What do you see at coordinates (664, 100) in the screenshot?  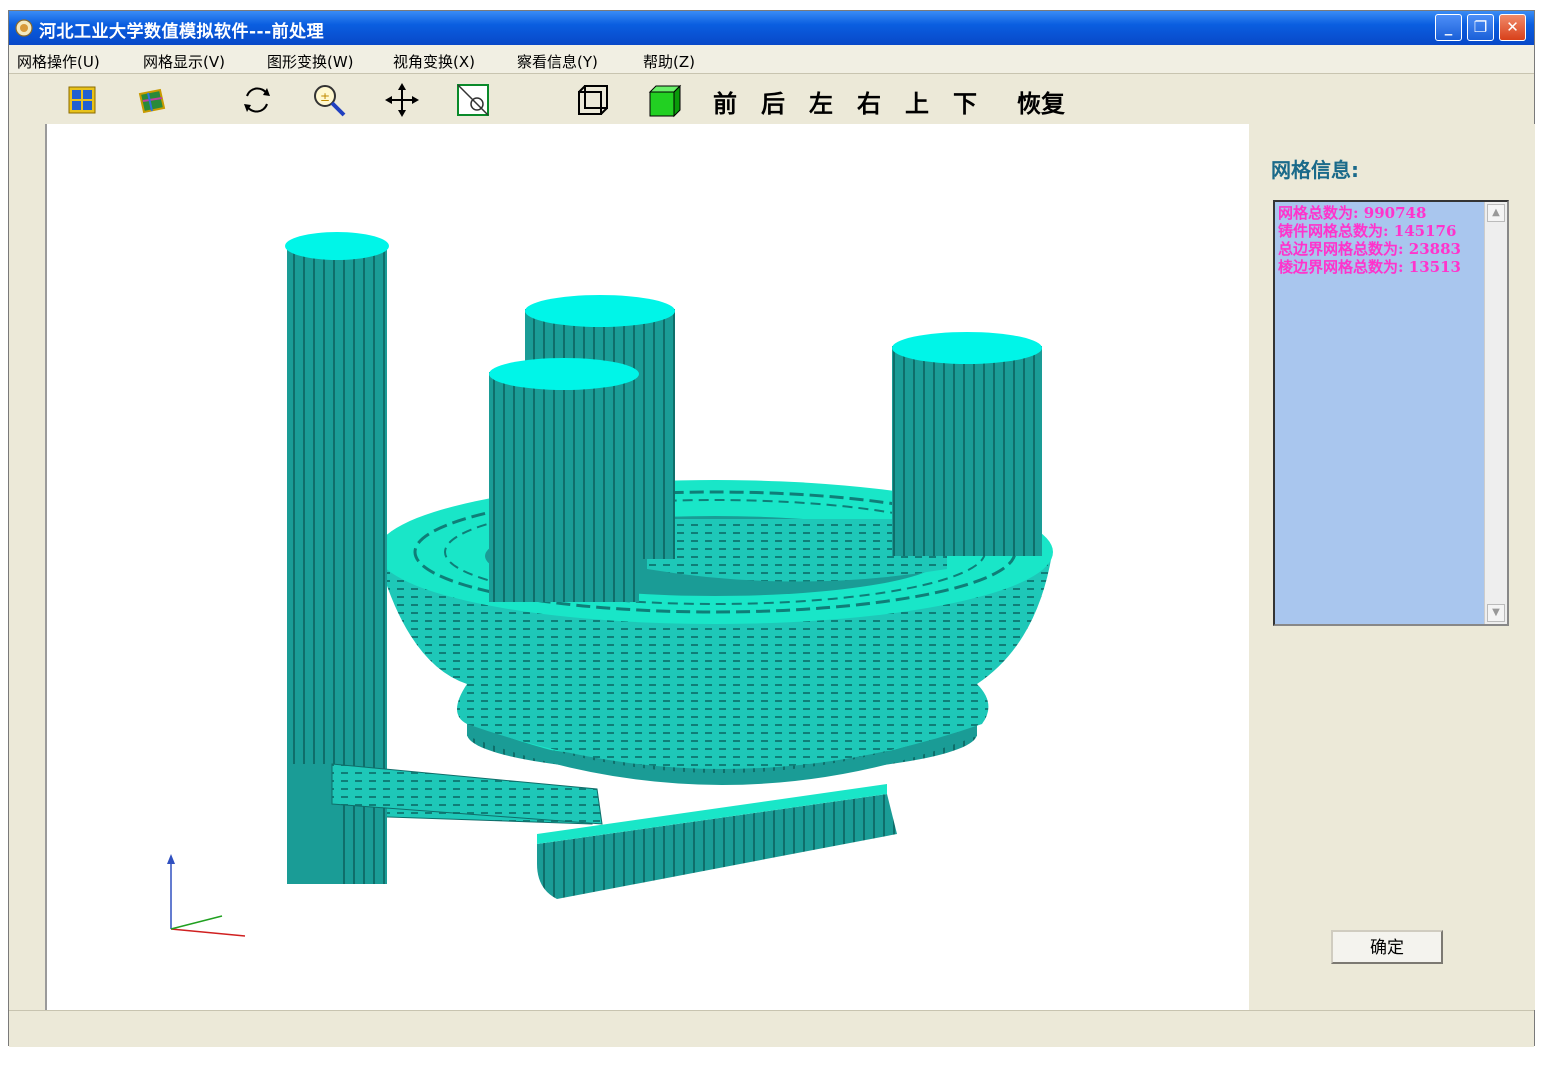 I see `solid-box-icon` at bounding box center [664, 100].